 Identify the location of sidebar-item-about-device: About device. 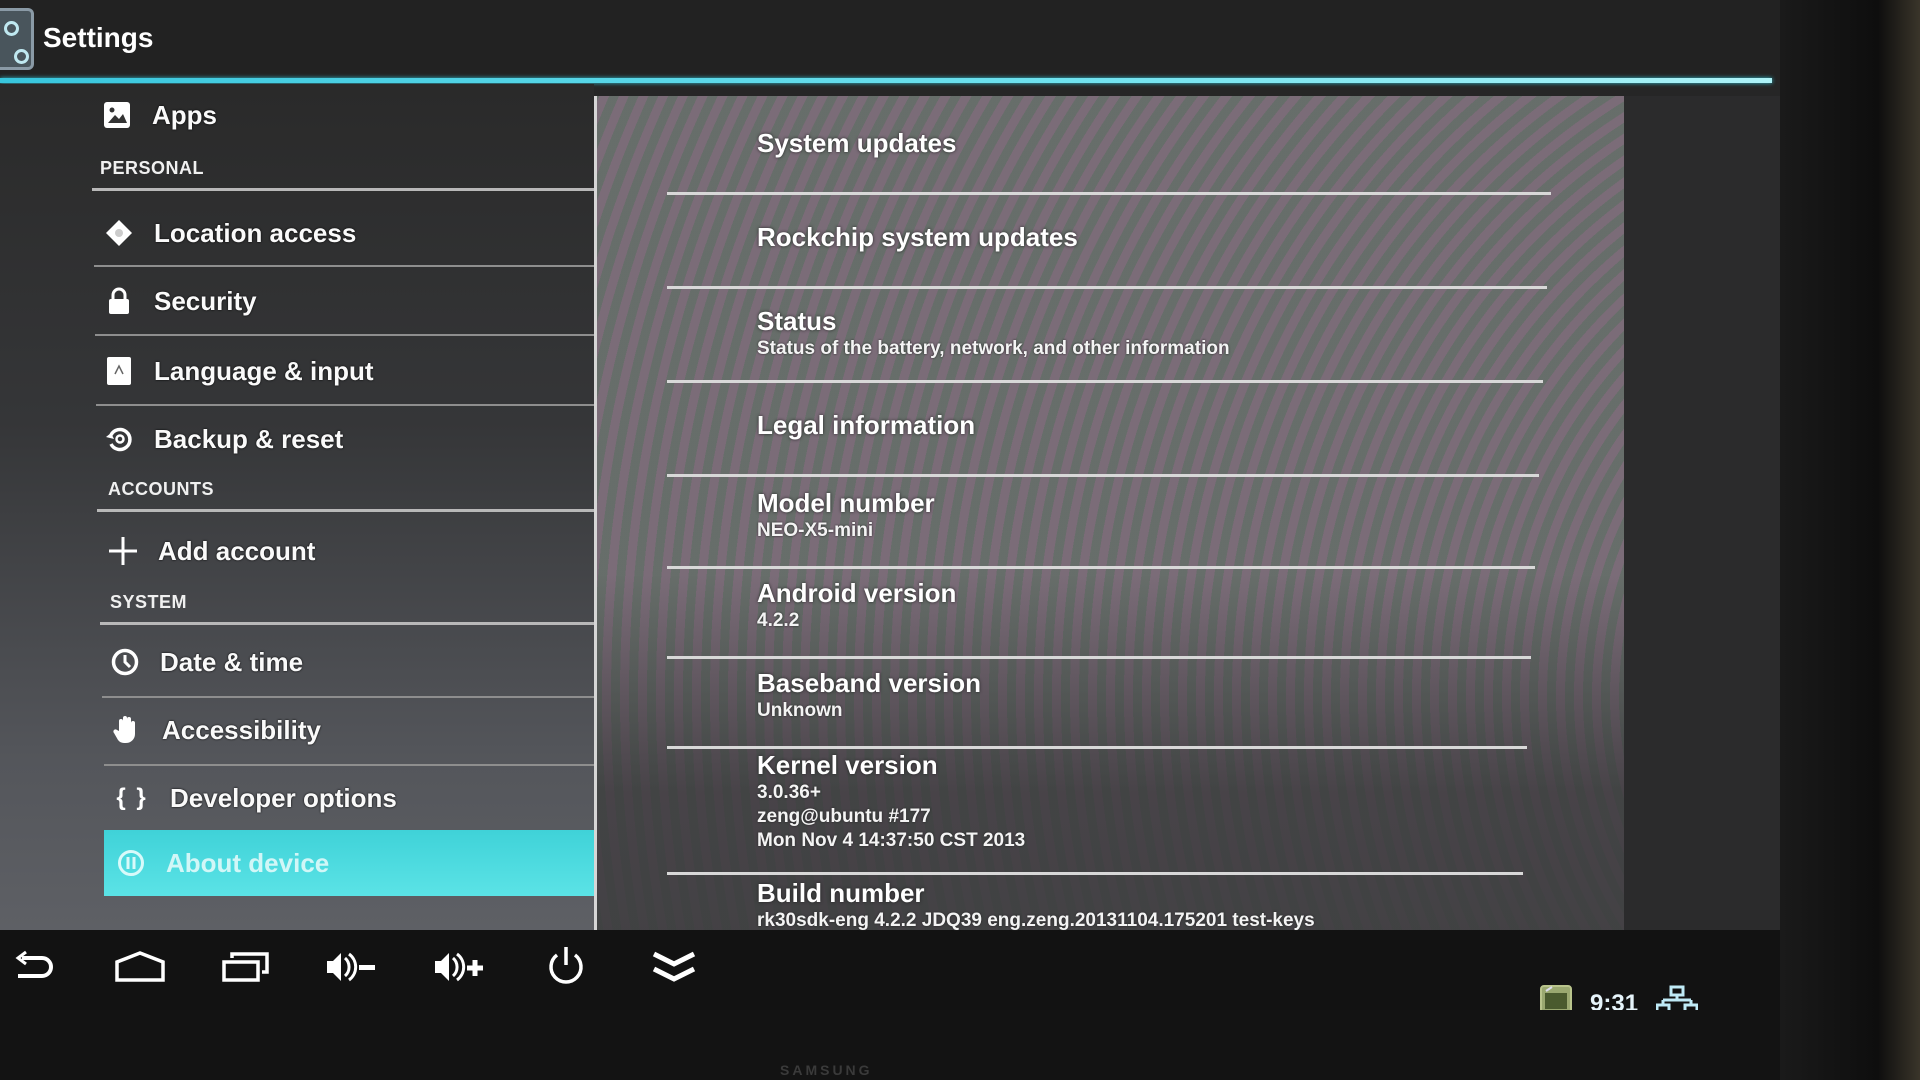
(349, 863).